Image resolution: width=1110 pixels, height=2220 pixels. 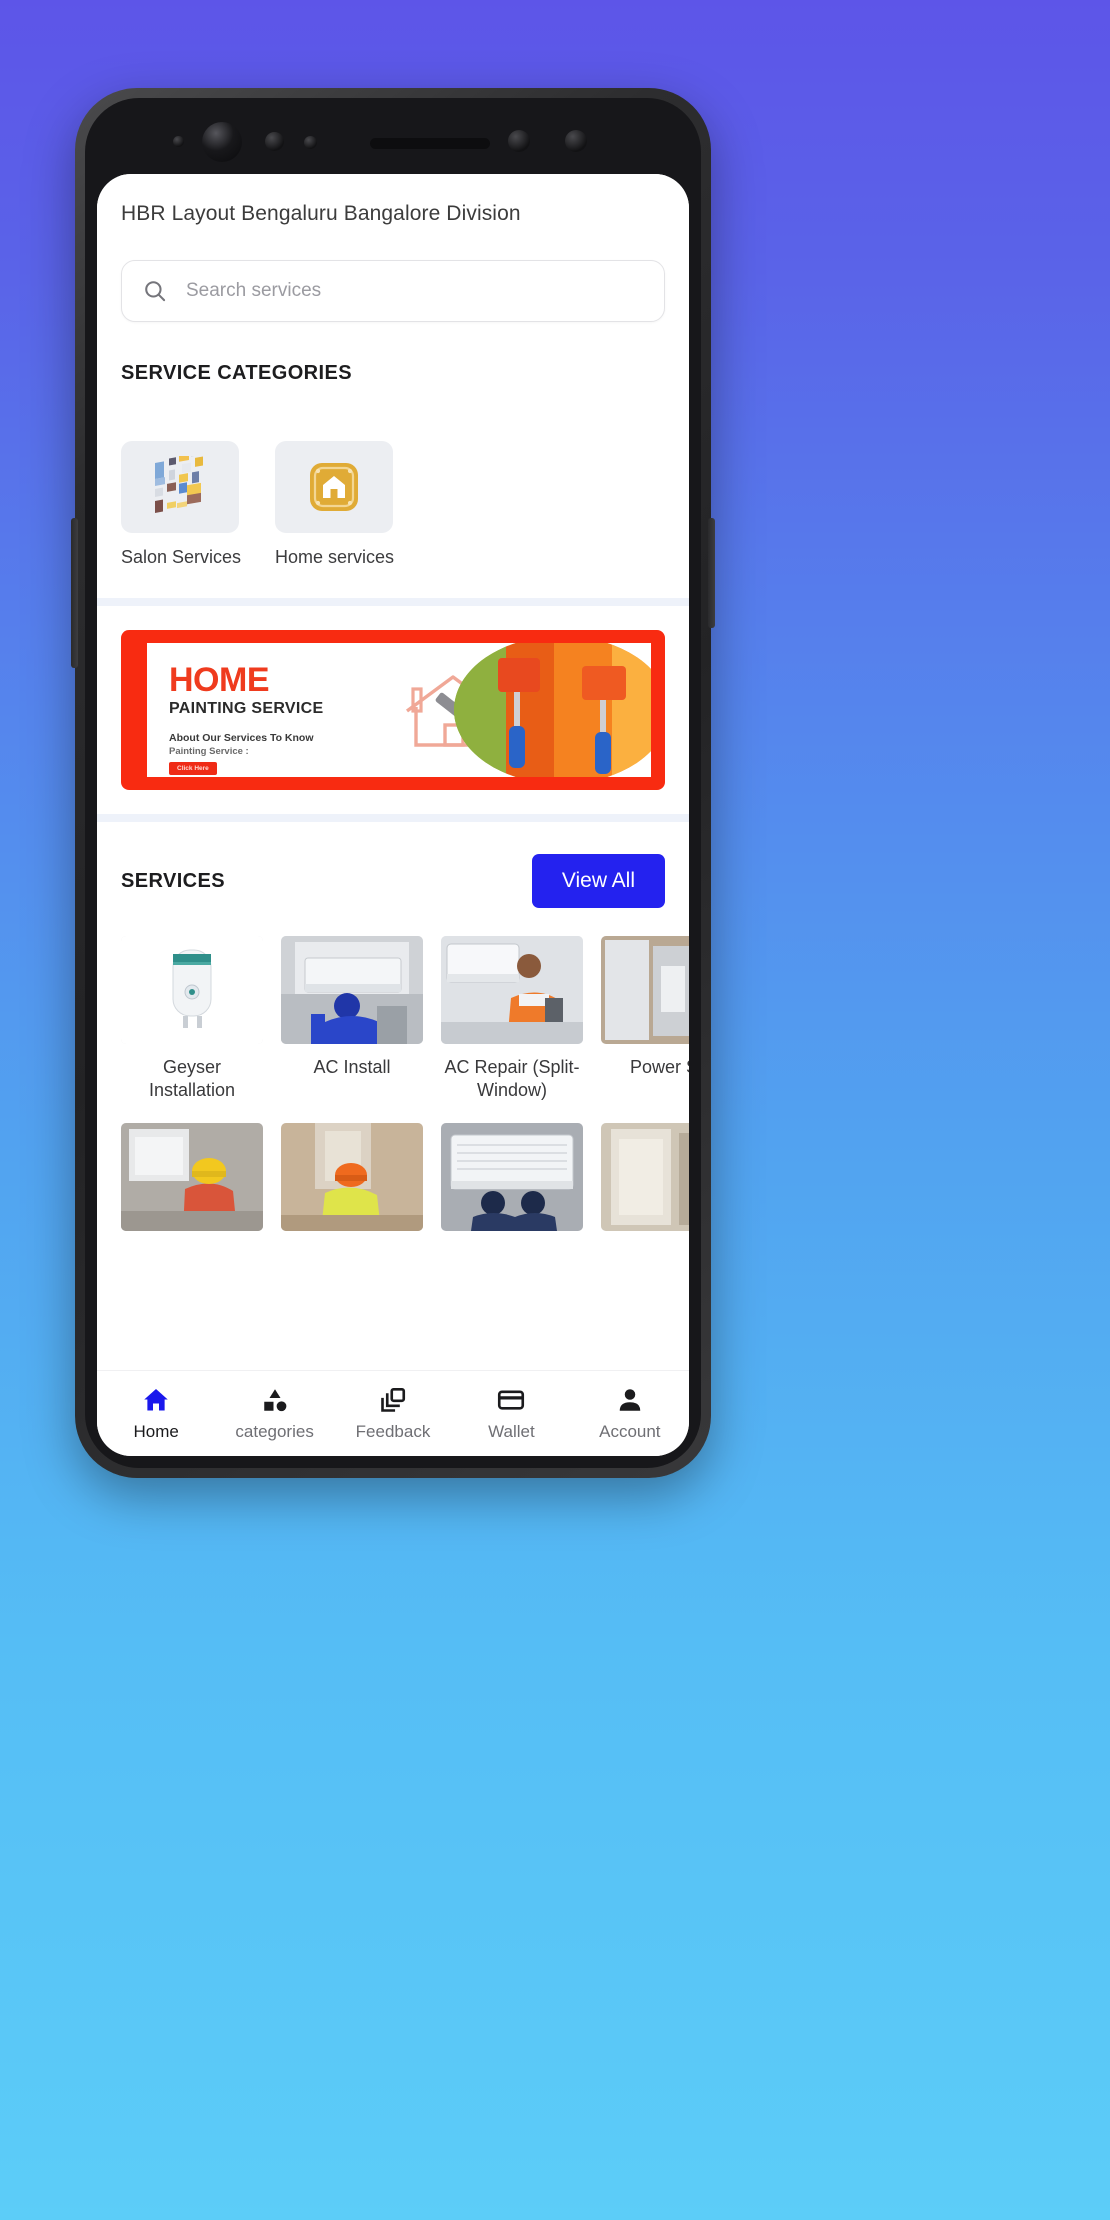 I want to click on view-all-button: View All, so click(x=598, y=881).